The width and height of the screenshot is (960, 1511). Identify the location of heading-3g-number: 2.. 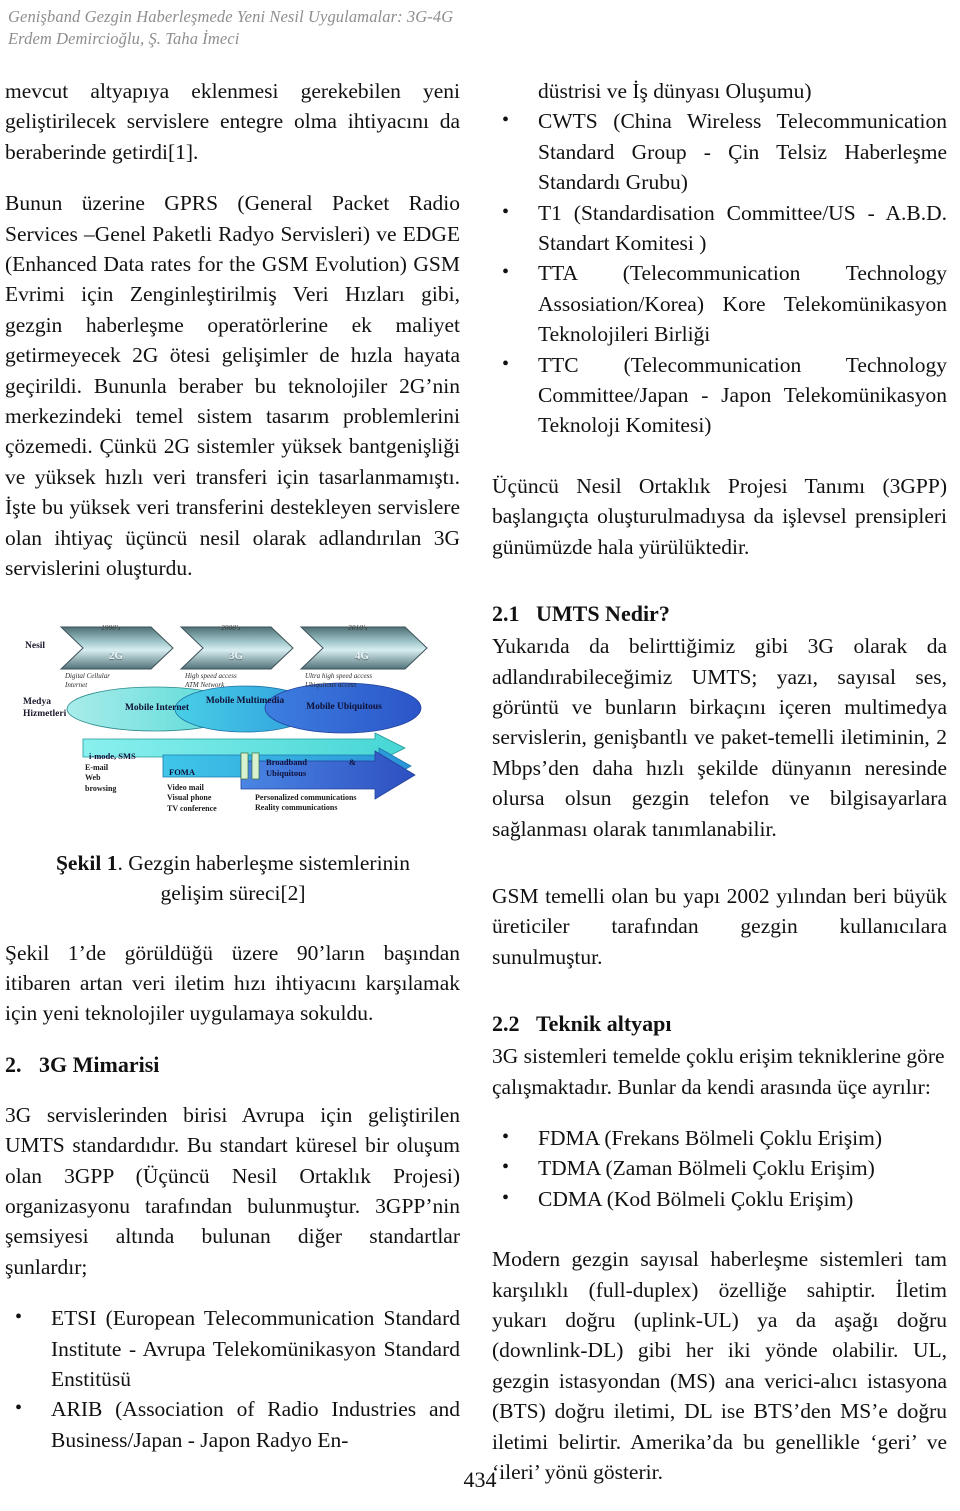
(13, 1064).